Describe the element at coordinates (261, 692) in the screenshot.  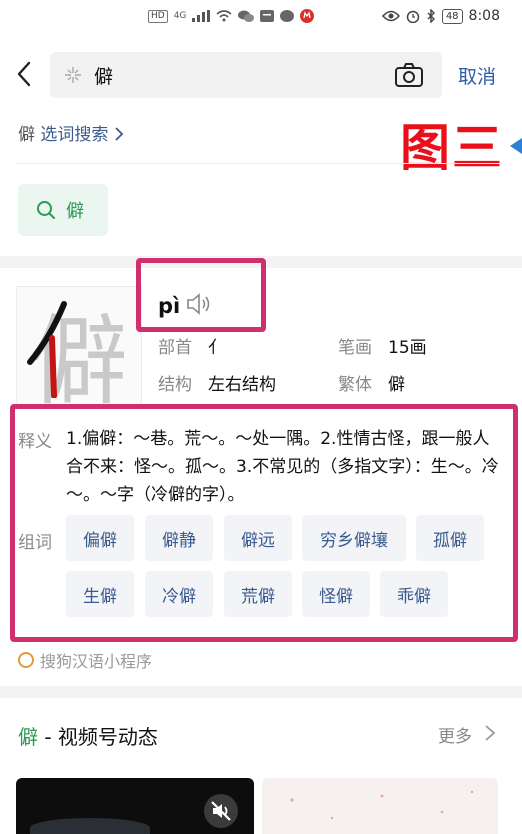
I see `section-separator` at that location.